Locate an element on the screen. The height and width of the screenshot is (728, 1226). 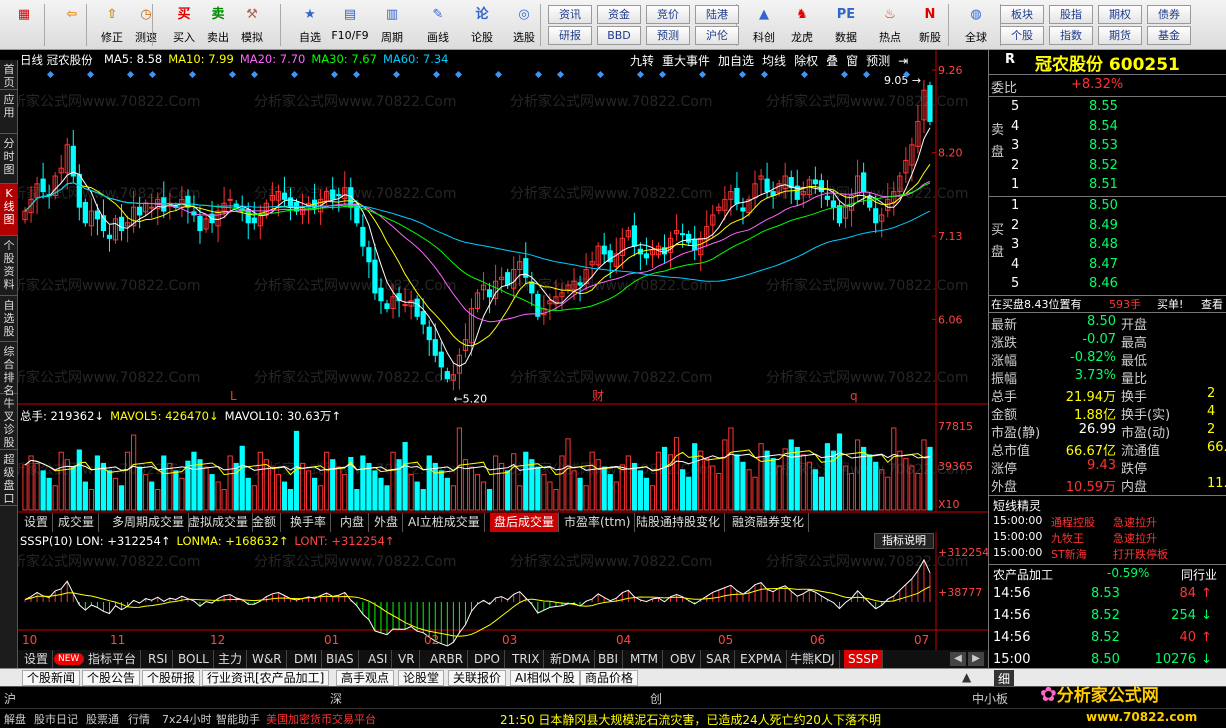
toolbar-cycle-button: ▥ 周期 is located at coordinates (392, 25).